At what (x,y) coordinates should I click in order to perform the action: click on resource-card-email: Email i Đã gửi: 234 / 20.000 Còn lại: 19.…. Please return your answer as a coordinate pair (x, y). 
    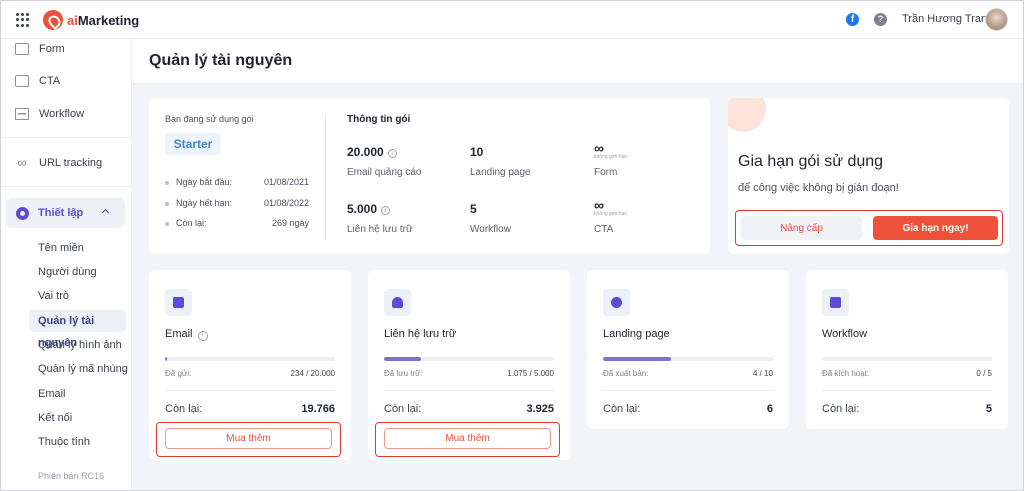
    Looking at the image, I should click on (250, 365).